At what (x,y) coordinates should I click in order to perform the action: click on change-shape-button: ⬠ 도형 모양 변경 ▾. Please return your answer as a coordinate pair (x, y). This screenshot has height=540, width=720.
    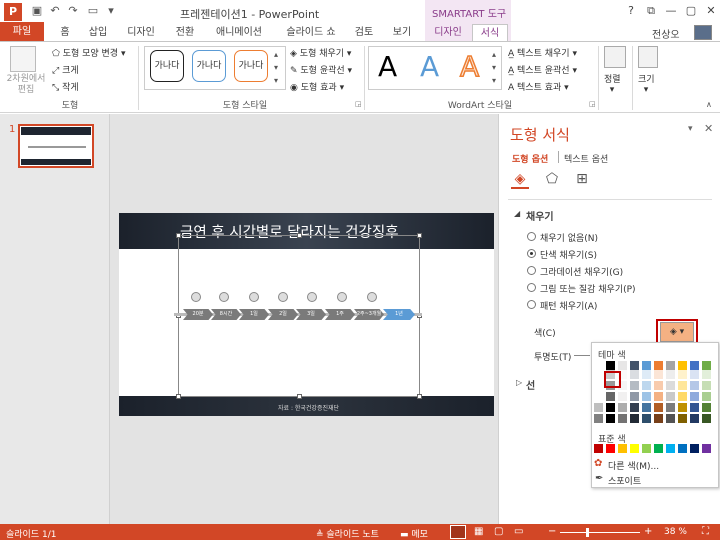
    Looking at the image, I should click on (88, 52).